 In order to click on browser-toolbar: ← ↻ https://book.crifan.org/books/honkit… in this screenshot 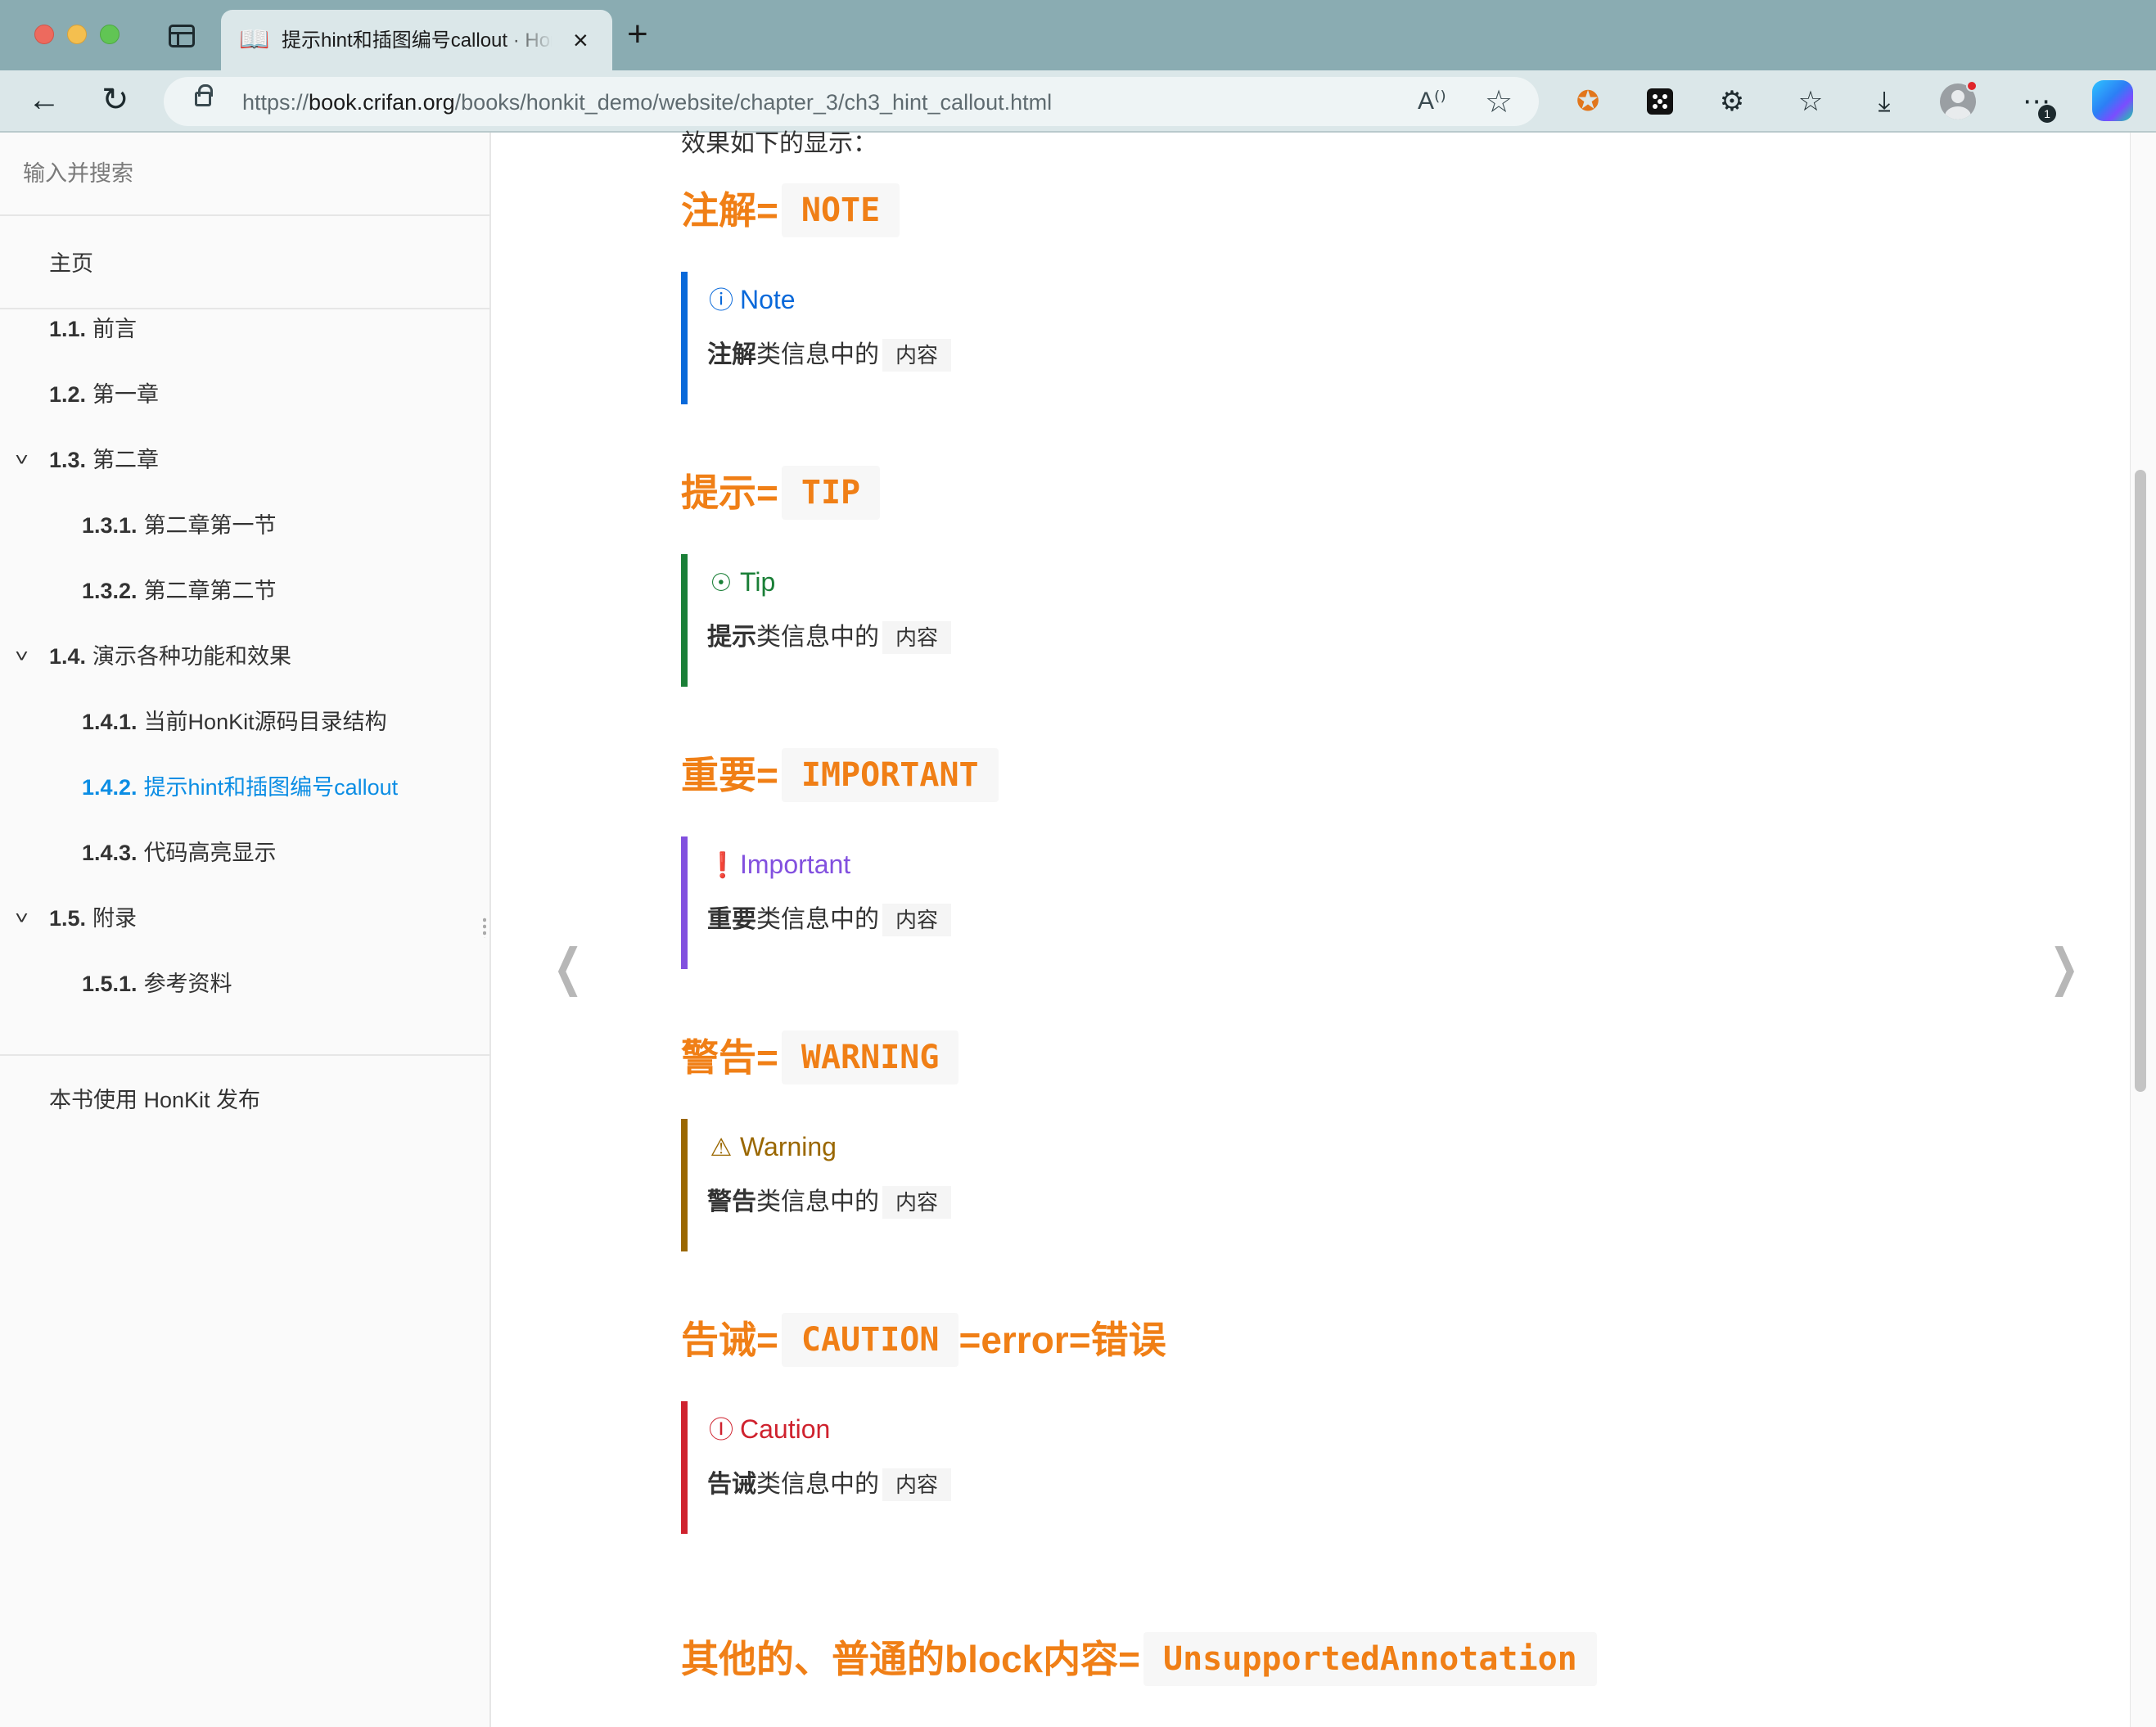, I will do `click(1078, 101)`.